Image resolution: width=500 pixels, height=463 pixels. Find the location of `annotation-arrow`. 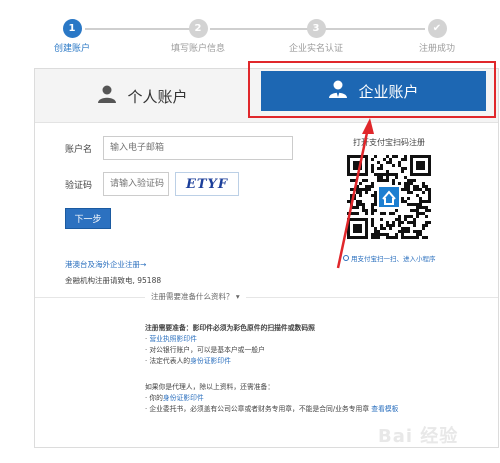

annotation-arrow is located at coordinates (355, 193).